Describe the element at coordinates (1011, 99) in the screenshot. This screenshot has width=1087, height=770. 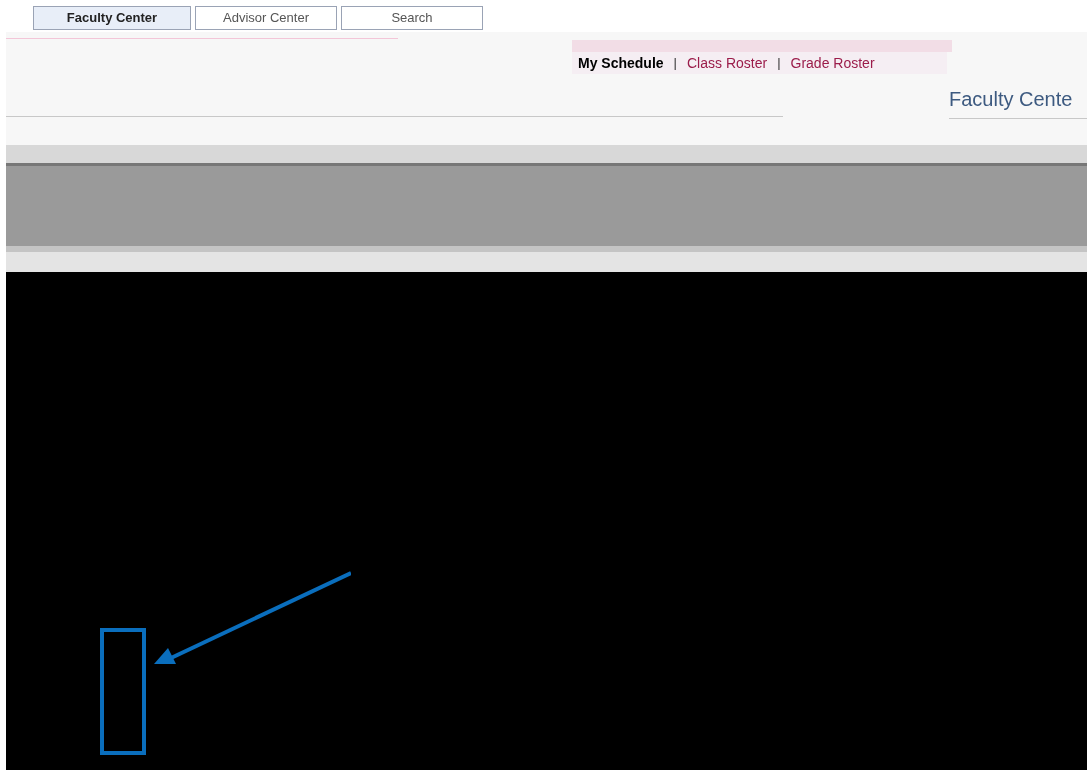
I see `page-title: Faculty Cente` at that location.